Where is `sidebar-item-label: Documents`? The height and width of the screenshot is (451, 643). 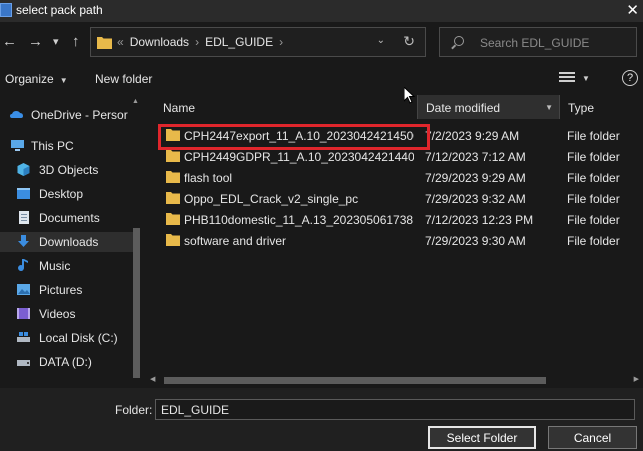 sidebar-item-label: Documents is located at coordinates (69, 218).